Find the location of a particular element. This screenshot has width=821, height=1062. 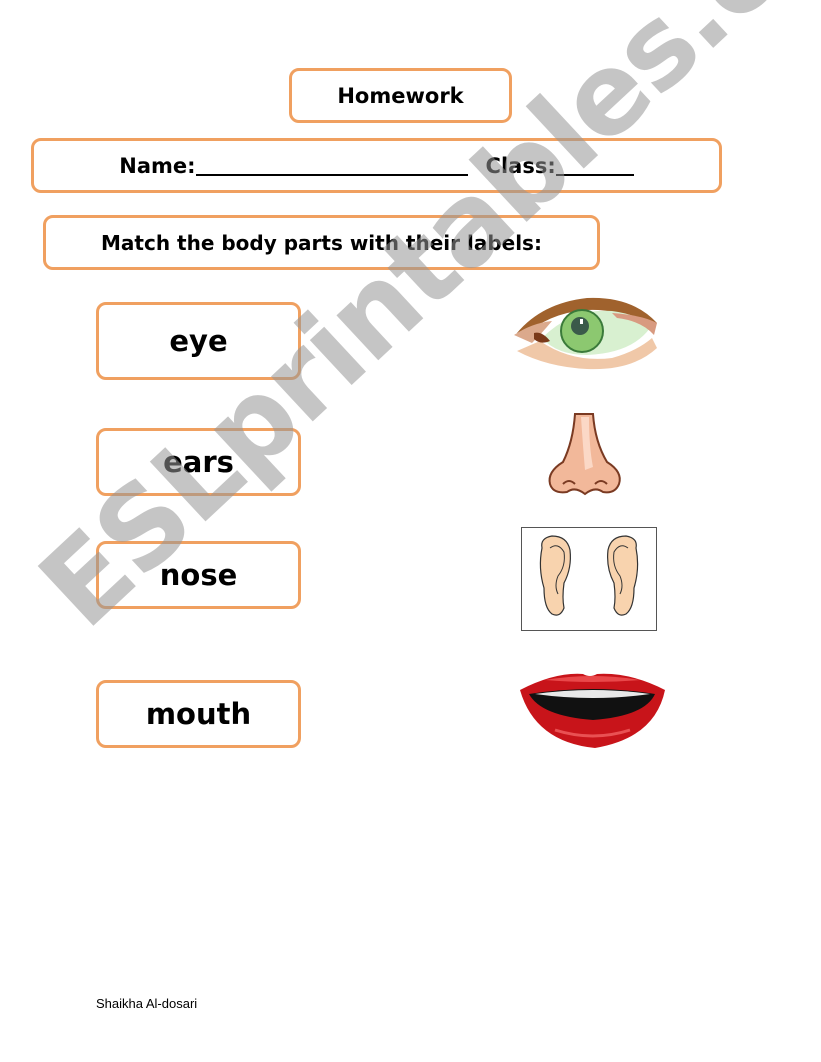

title-box: Homework is located at coordinates (400, 95).